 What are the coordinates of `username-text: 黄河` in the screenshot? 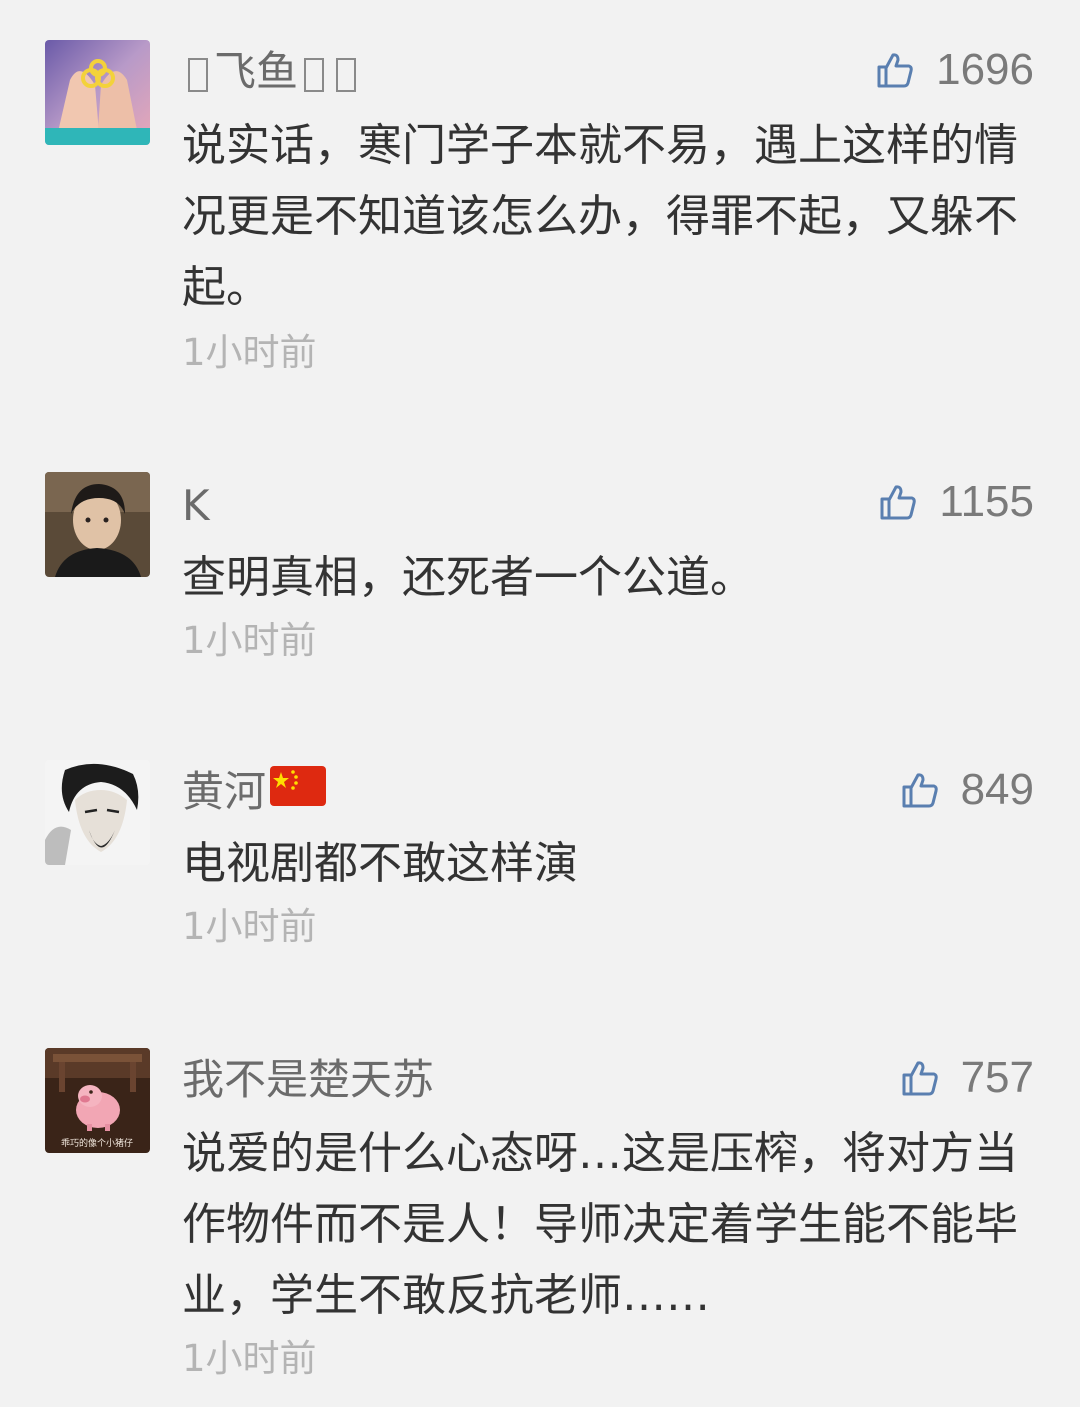 It's located at (224, 791).